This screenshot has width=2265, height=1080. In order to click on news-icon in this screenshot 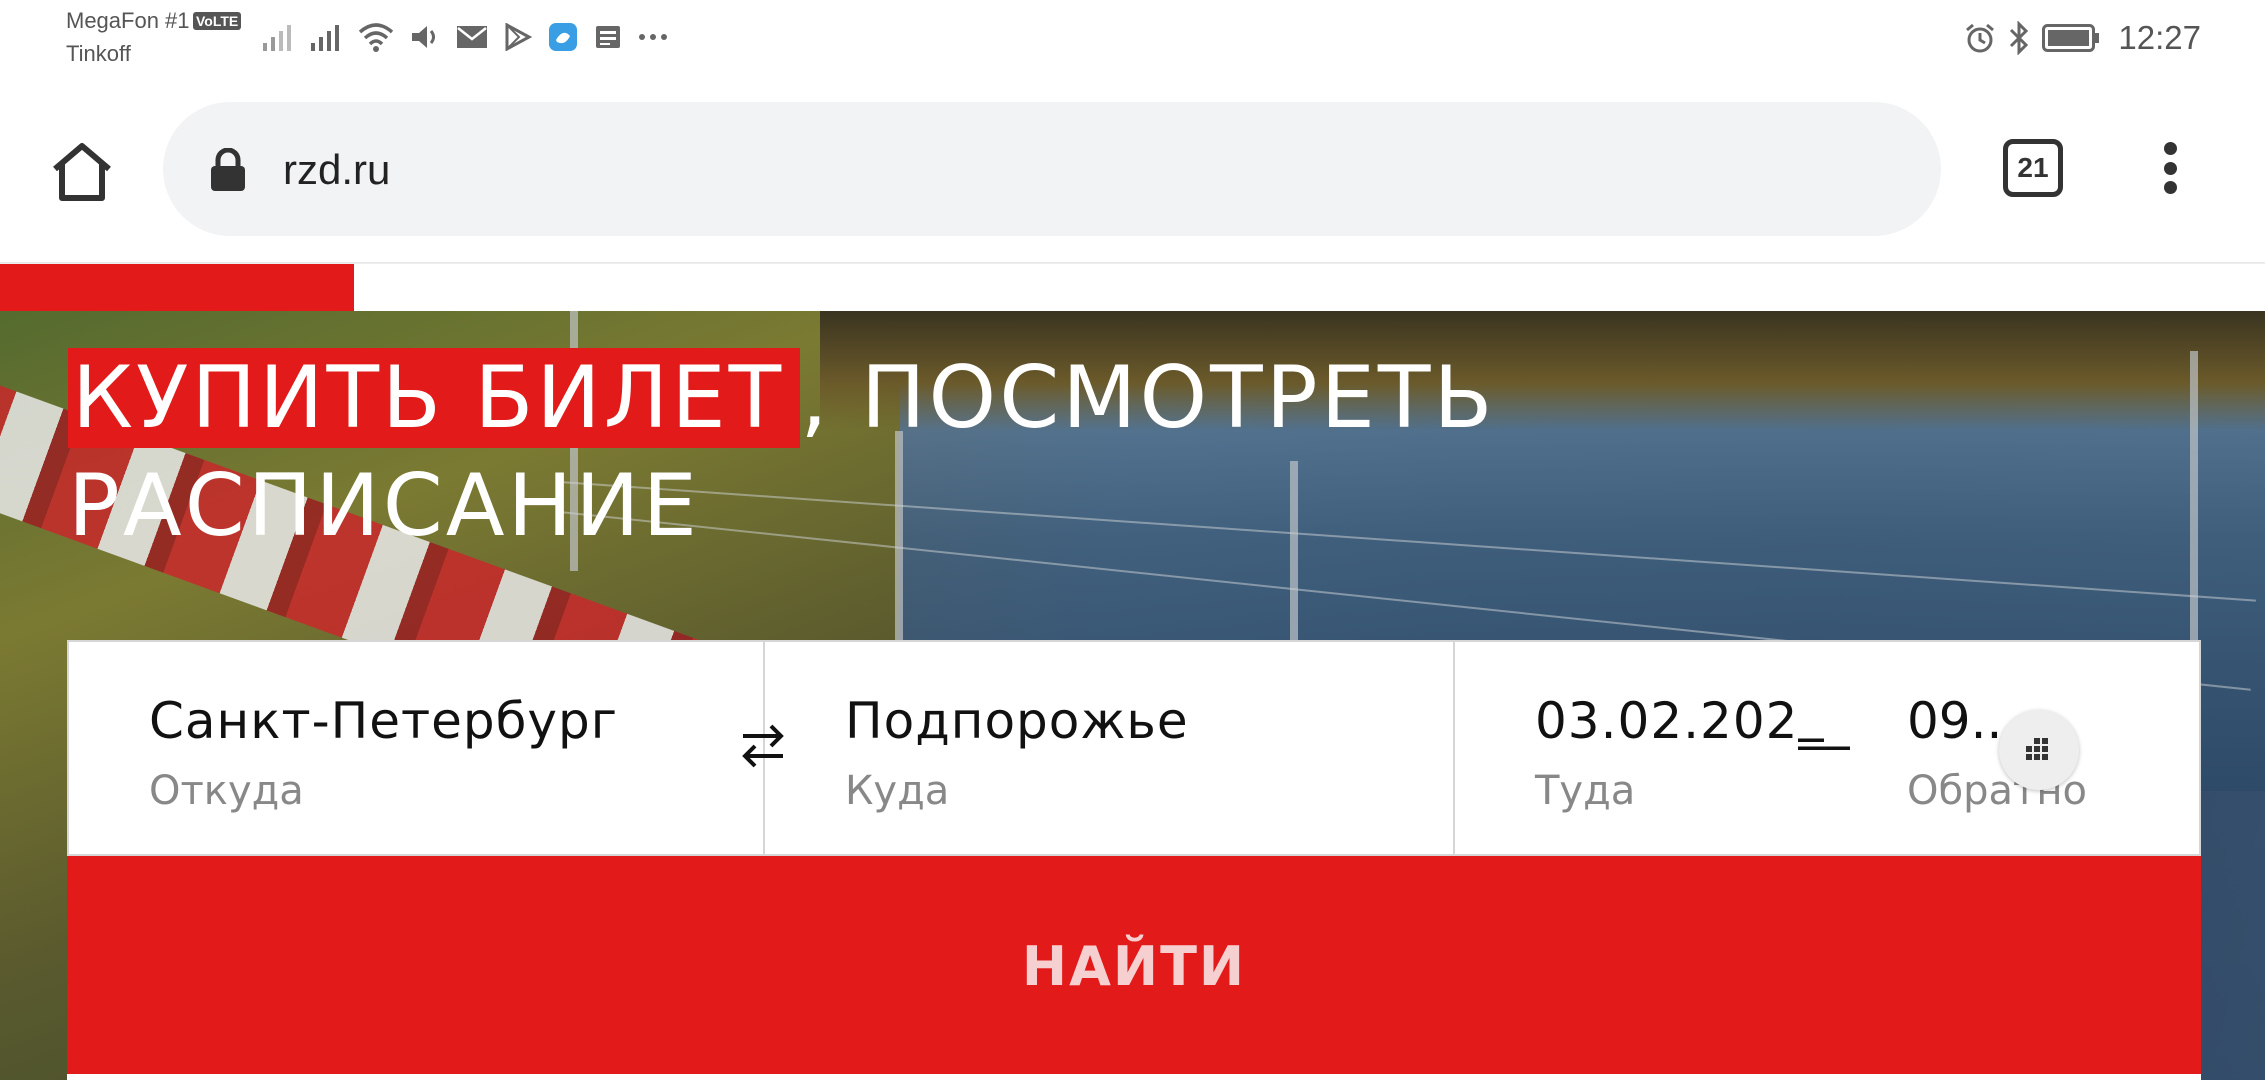, I will do `click(608, 37)`.